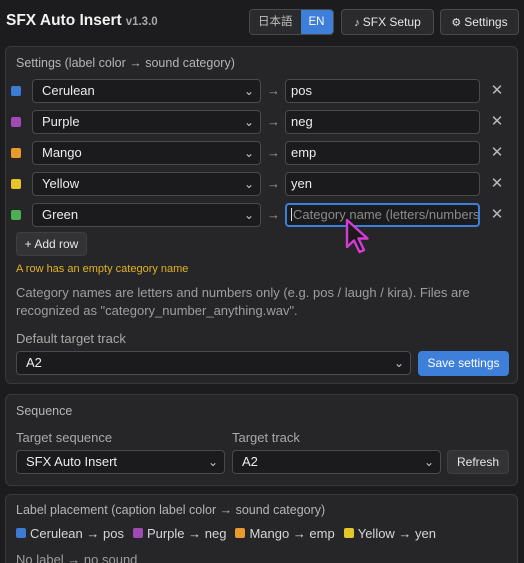 The image size is (524, 563). I want to click on legend-item: Yellow → yen, so click(389, 533).